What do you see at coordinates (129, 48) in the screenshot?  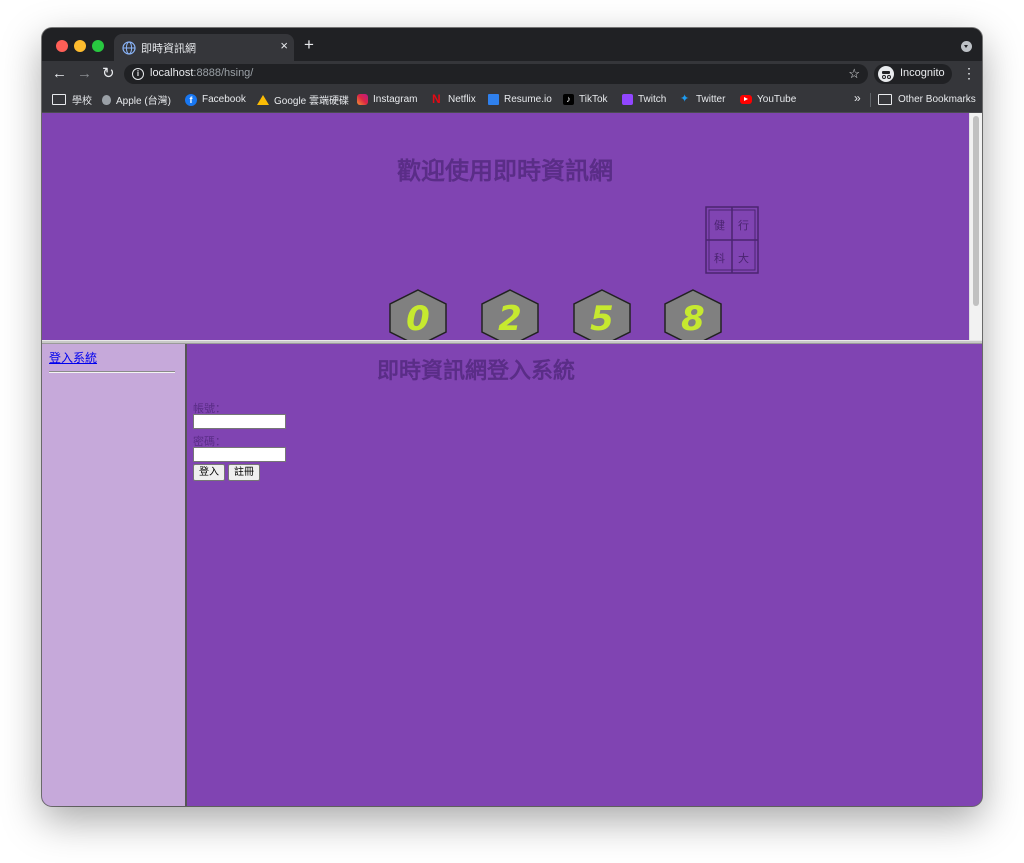 I see `globe-icon` at bounding box center [129, 48].